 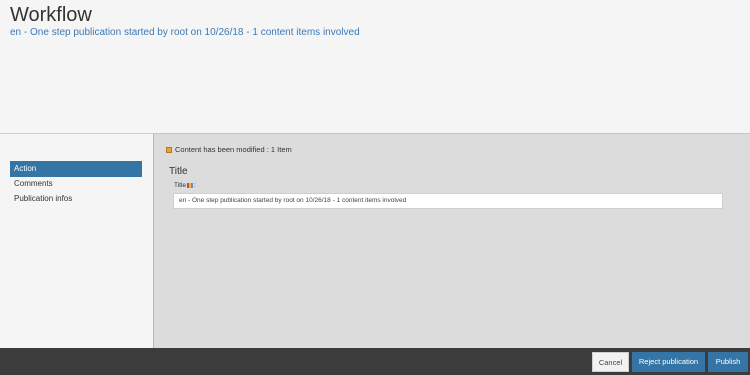 What do you see at coordinates (233, 149) in the screenshot?
I see `content-modified-text: Content has been modified : 1 Item` at bounding box center [233, 149].